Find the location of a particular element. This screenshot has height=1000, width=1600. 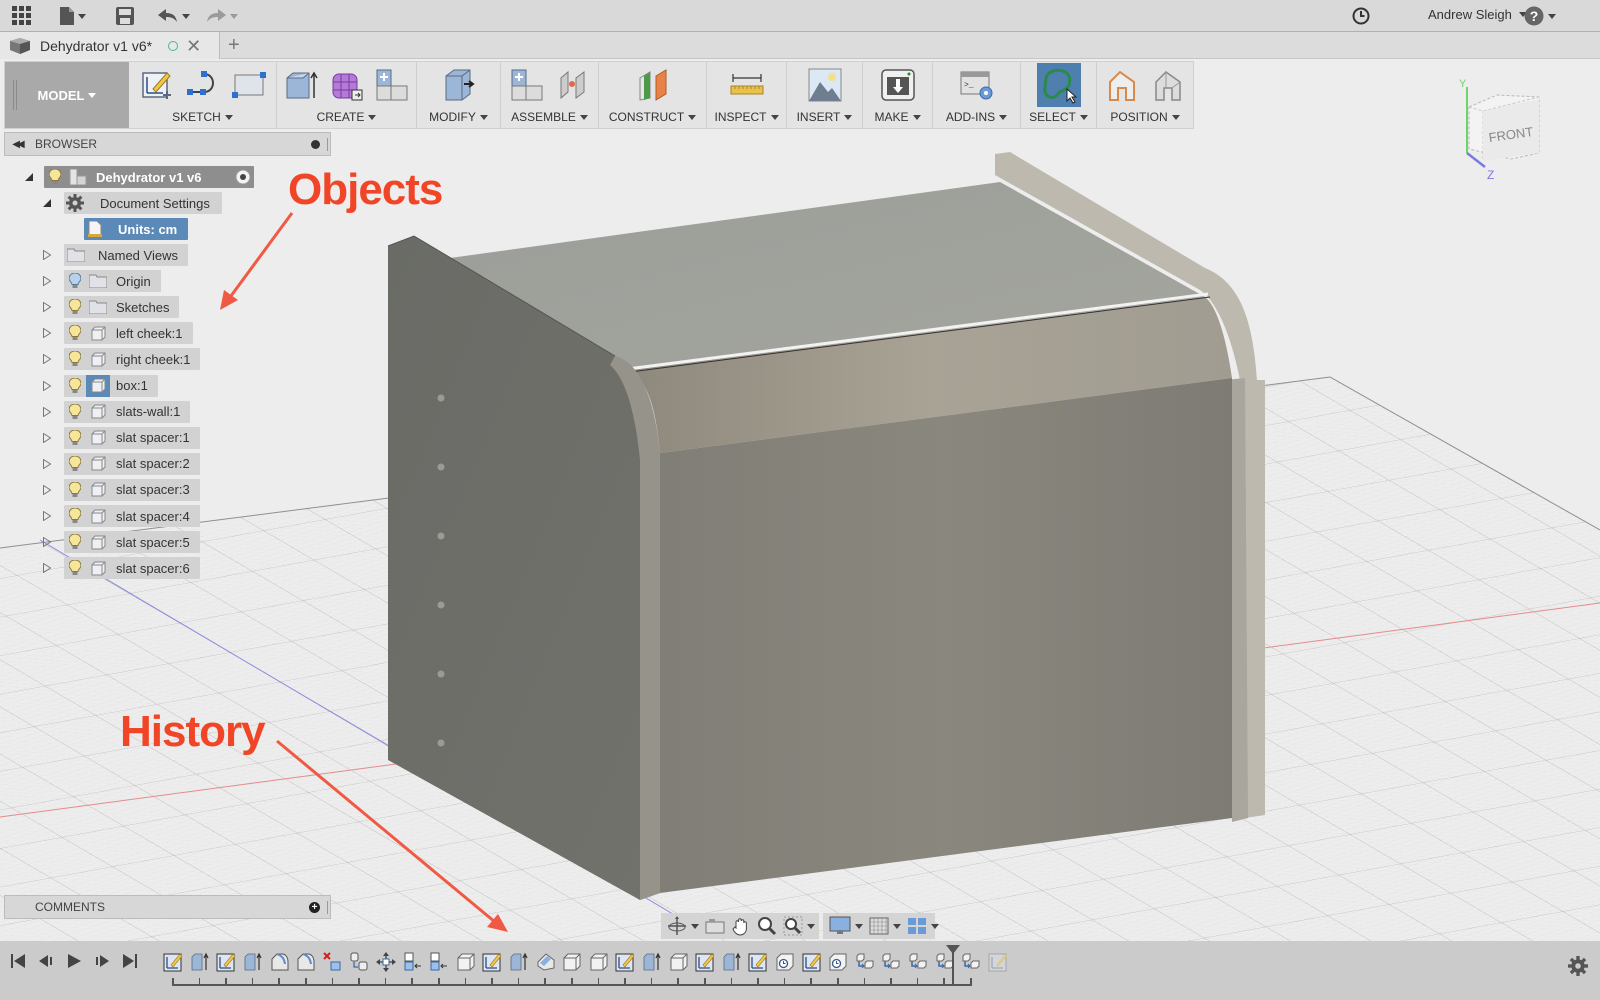

redo-button is located at coordinates (222, 16).